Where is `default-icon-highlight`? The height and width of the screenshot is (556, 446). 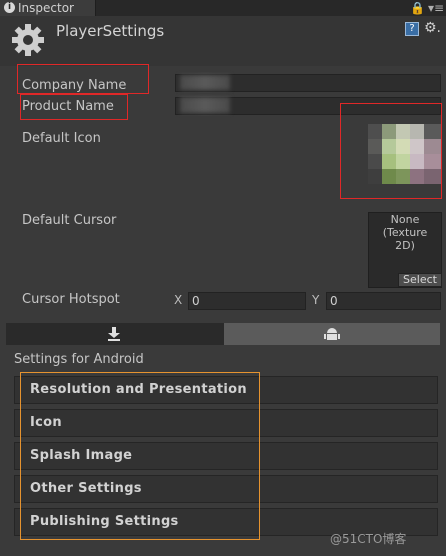
default-icon-highlight is located at coordinates (391, 151).